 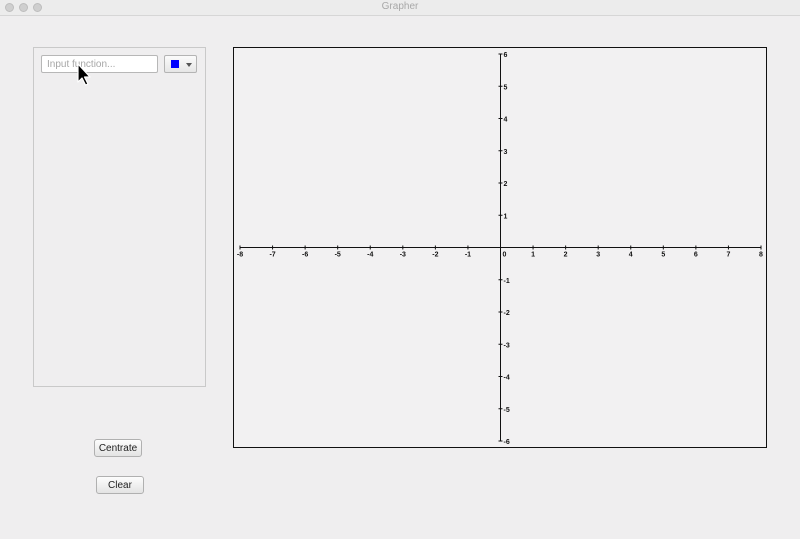 What do you see at coordinates (631, 255) in the screenshot?
I see `x-tick-label: 4` at bounding box center [631, 255].